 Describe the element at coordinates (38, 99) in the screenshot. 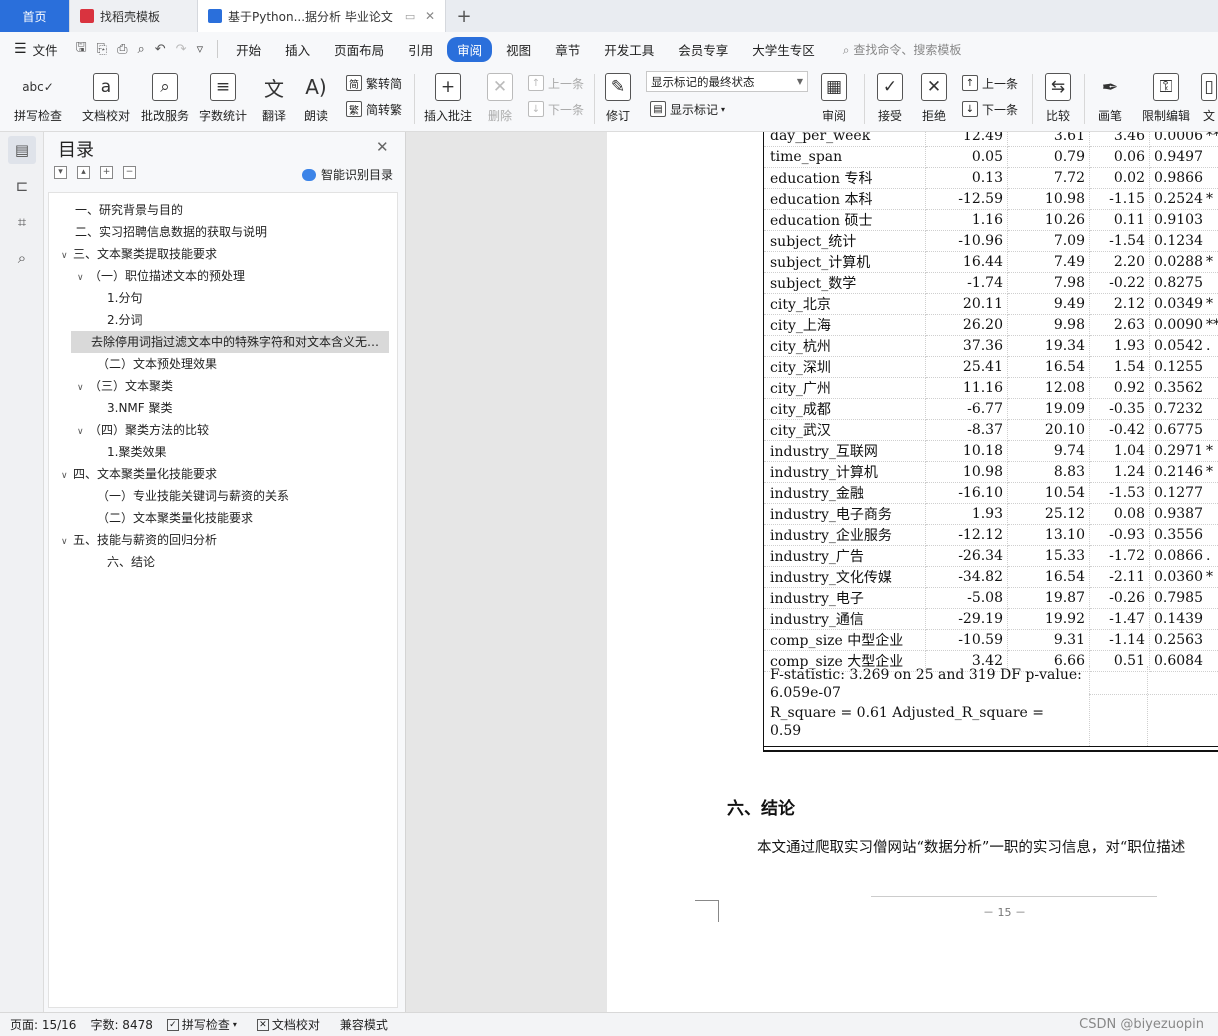

I see `spell-check-button: abc✓ 拼写检查` at that location.